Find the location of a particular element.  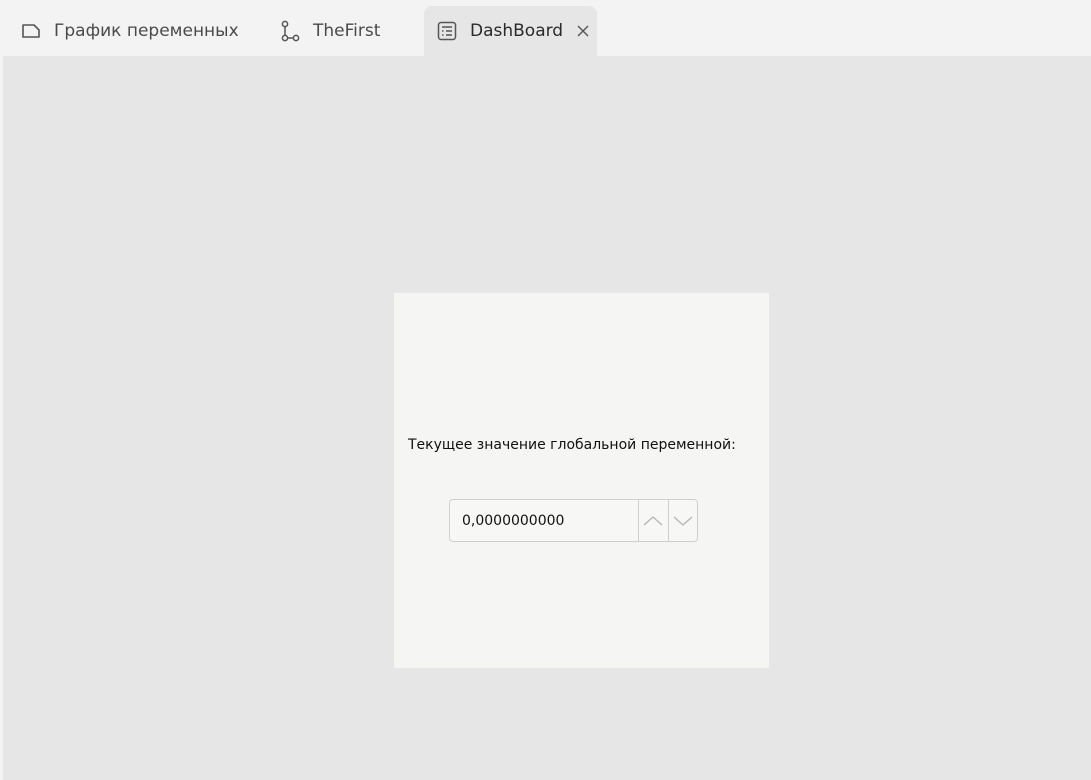

chevron-up-icon is located at coordinates (653, 520).